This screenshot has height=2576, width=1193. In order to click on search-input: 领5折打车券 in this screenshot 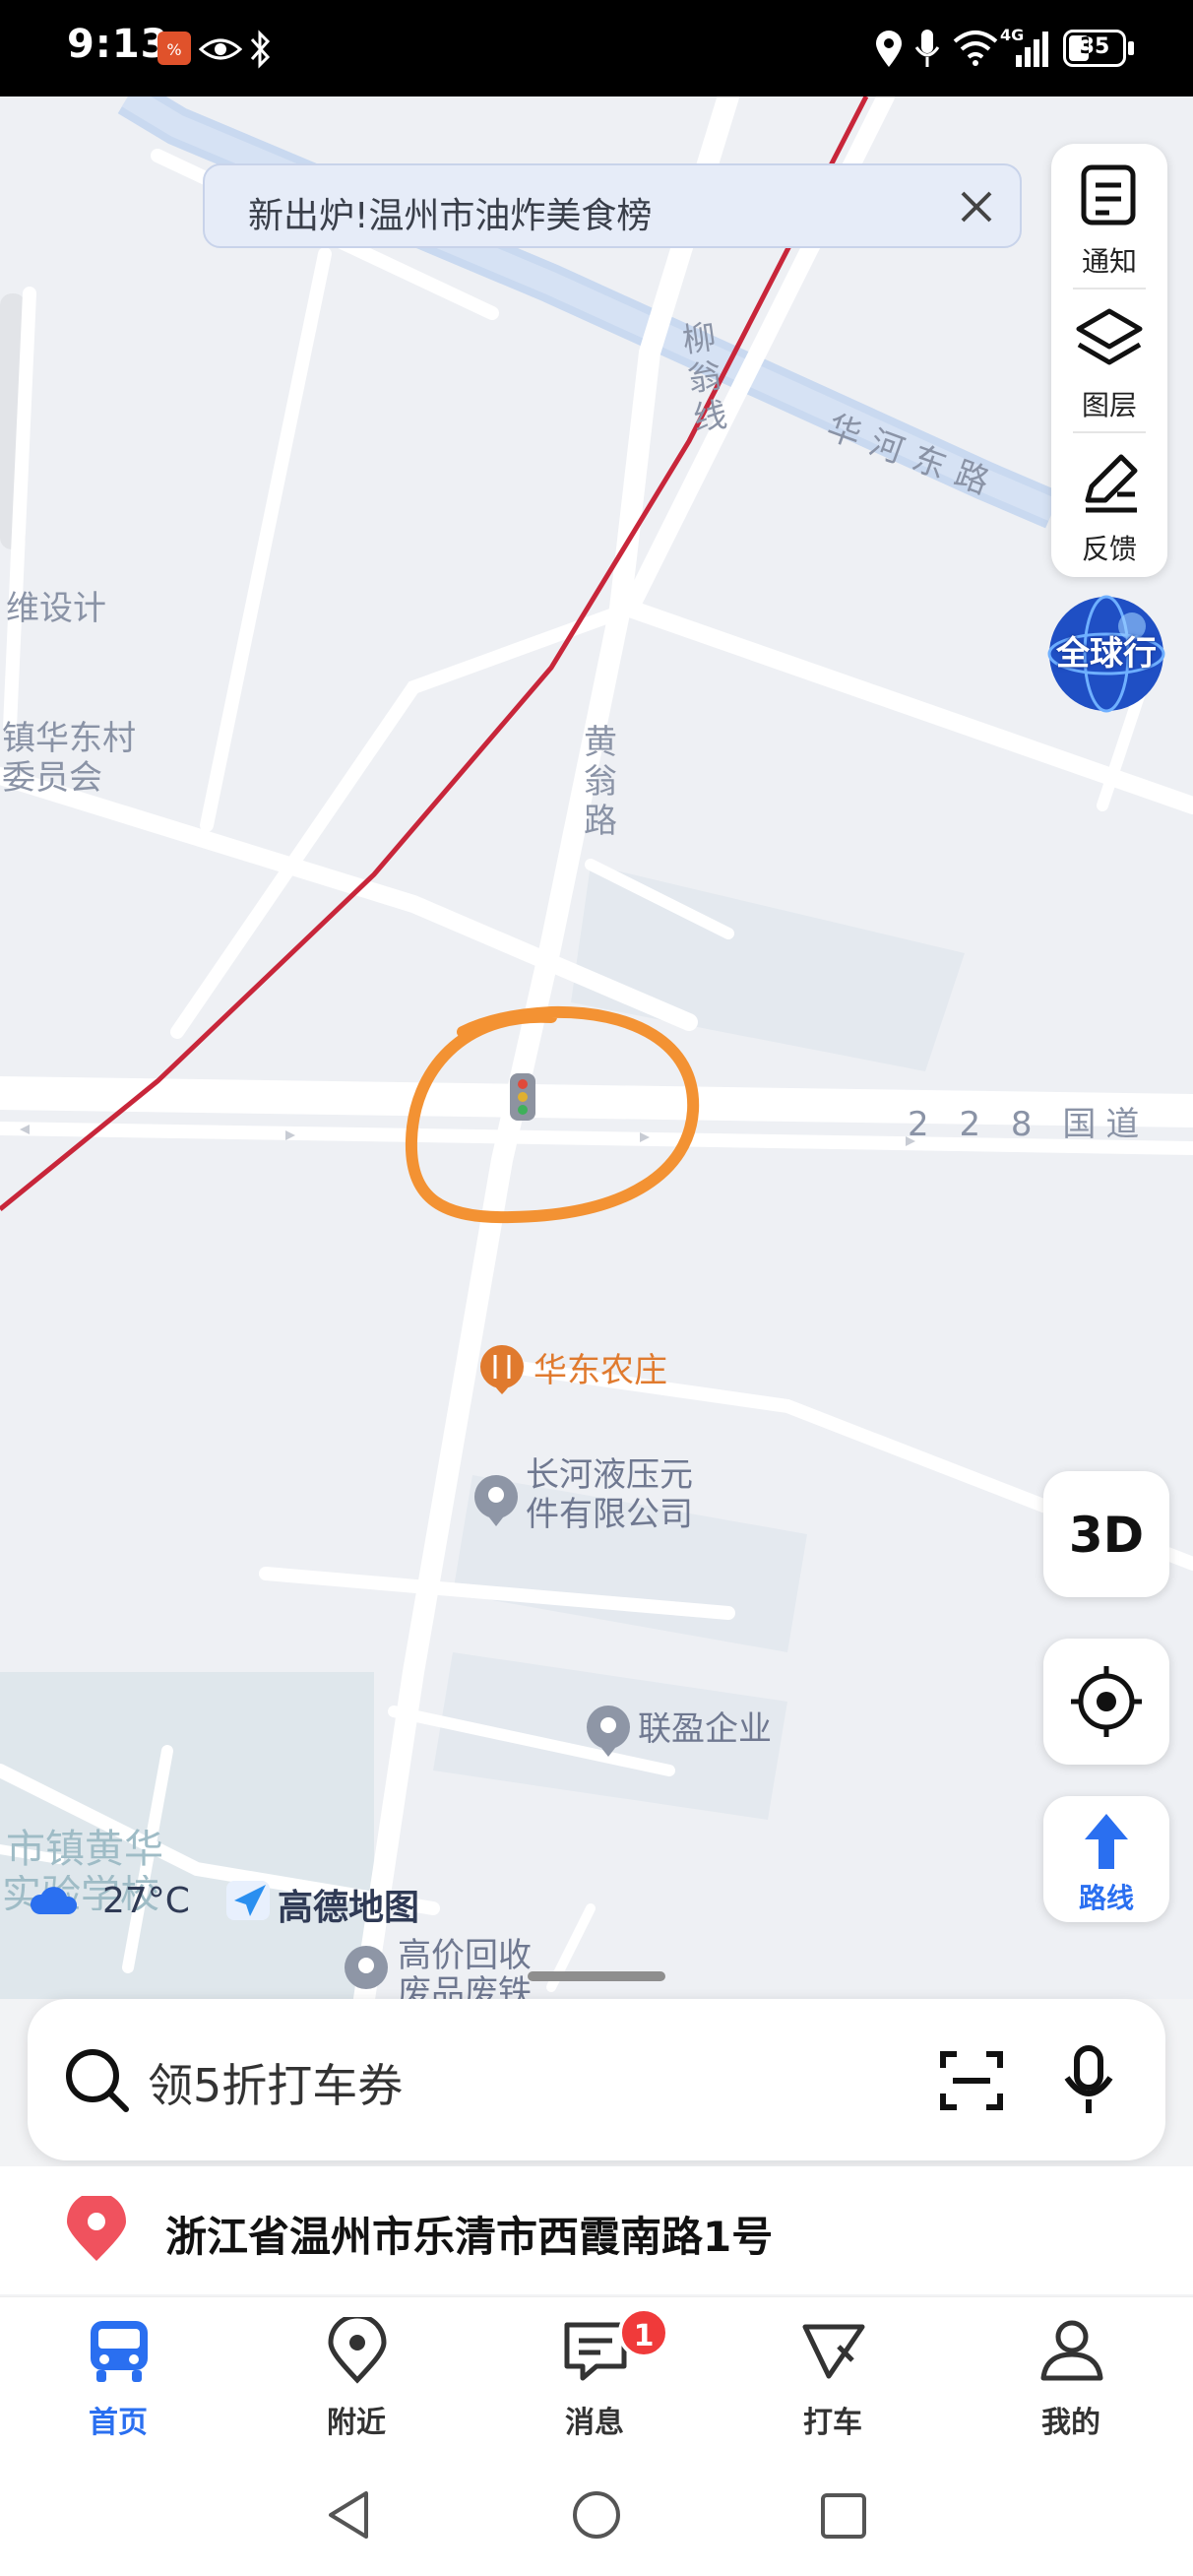, I will do `click(275, 2082)`.